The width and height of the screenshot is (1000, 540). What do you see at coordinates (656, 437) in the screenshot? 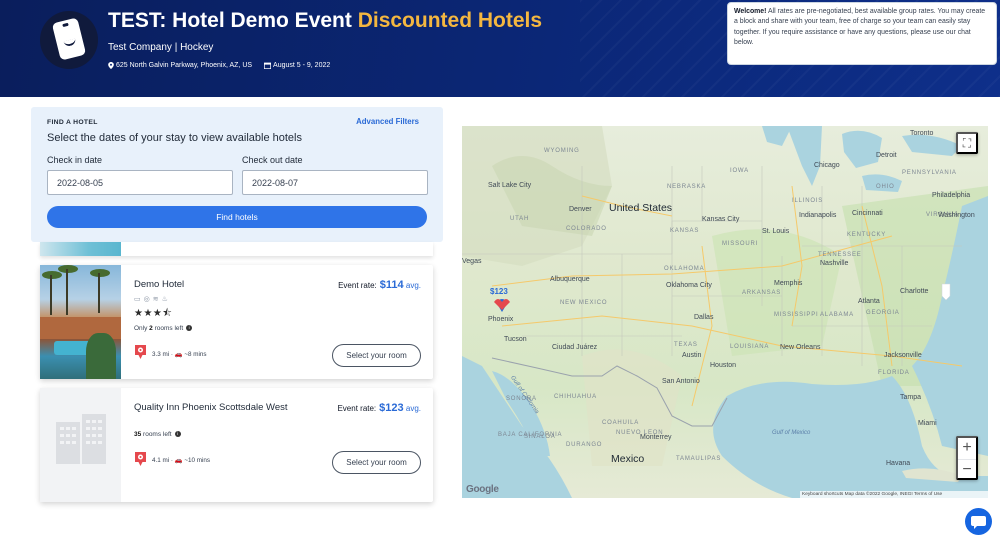
I see `map-city: Monterrey` at bounding box center [656, 437].